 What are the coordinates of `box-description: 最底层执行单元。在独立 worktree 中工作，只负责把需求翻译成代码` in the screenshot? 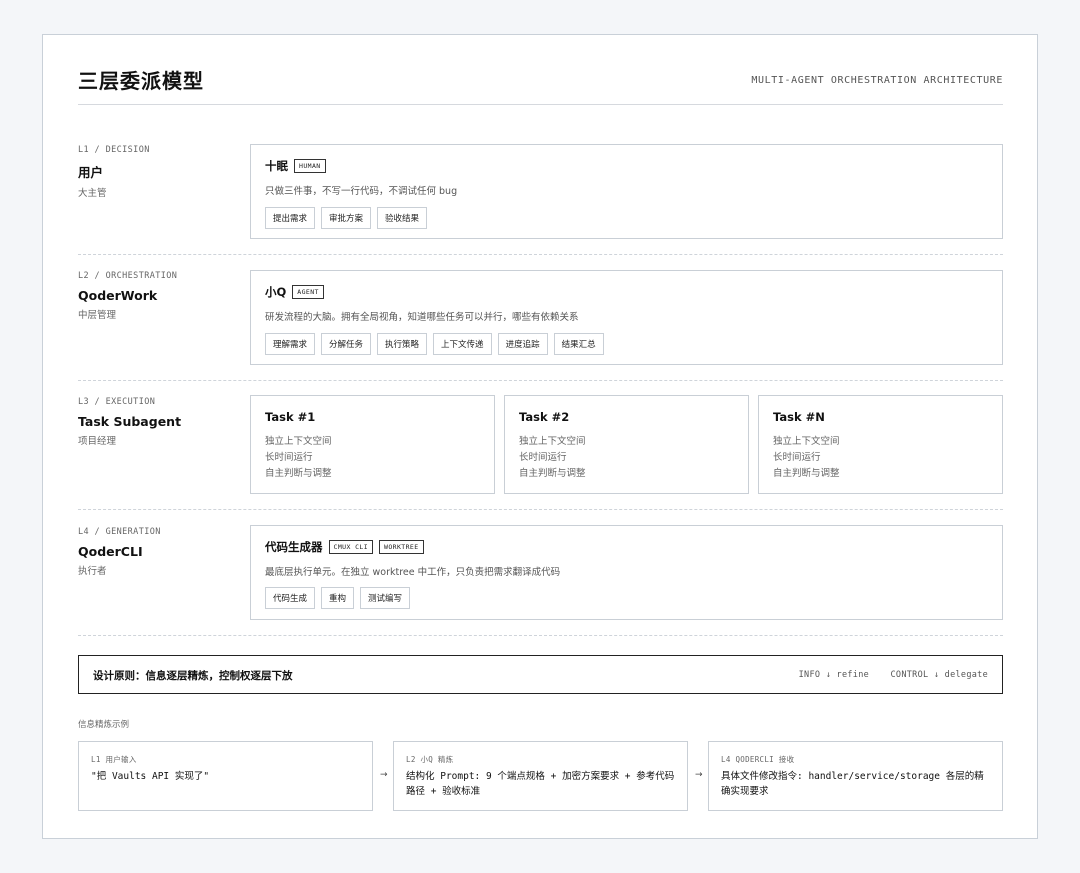 It's located at (413, 572).